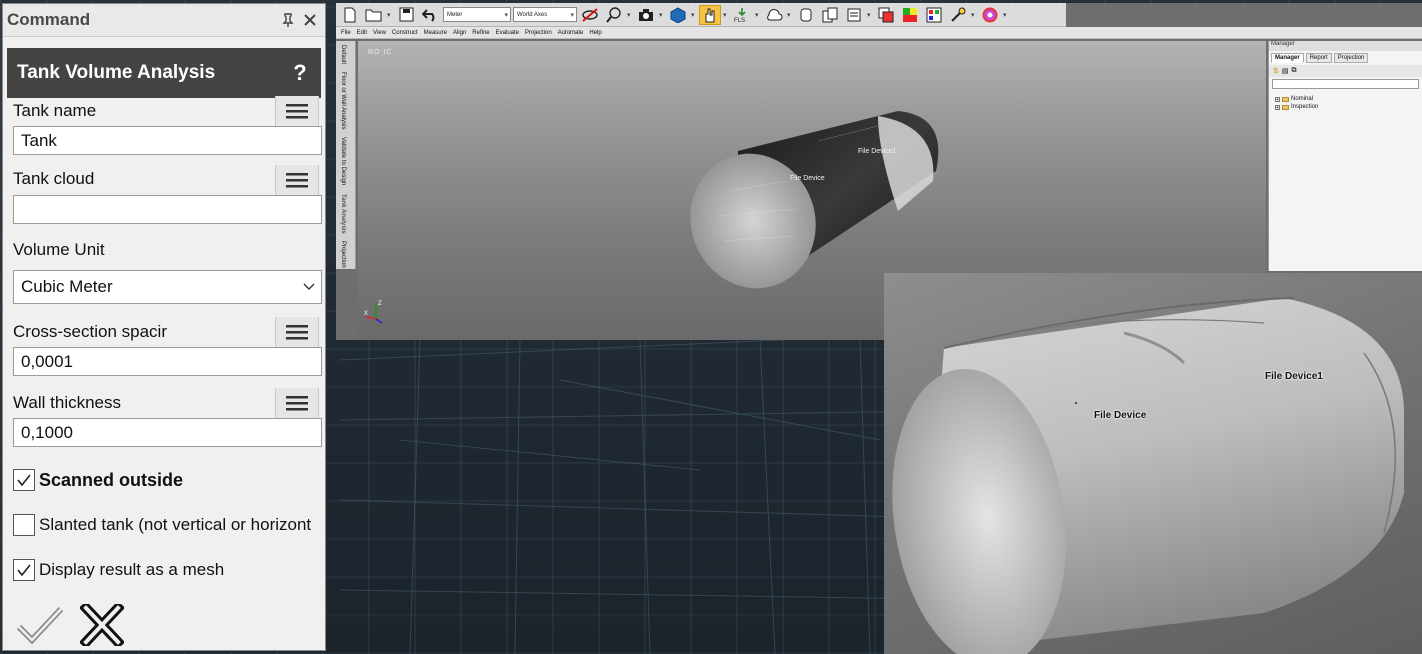  I want to click on menu-help: Help, so click(595, 33).